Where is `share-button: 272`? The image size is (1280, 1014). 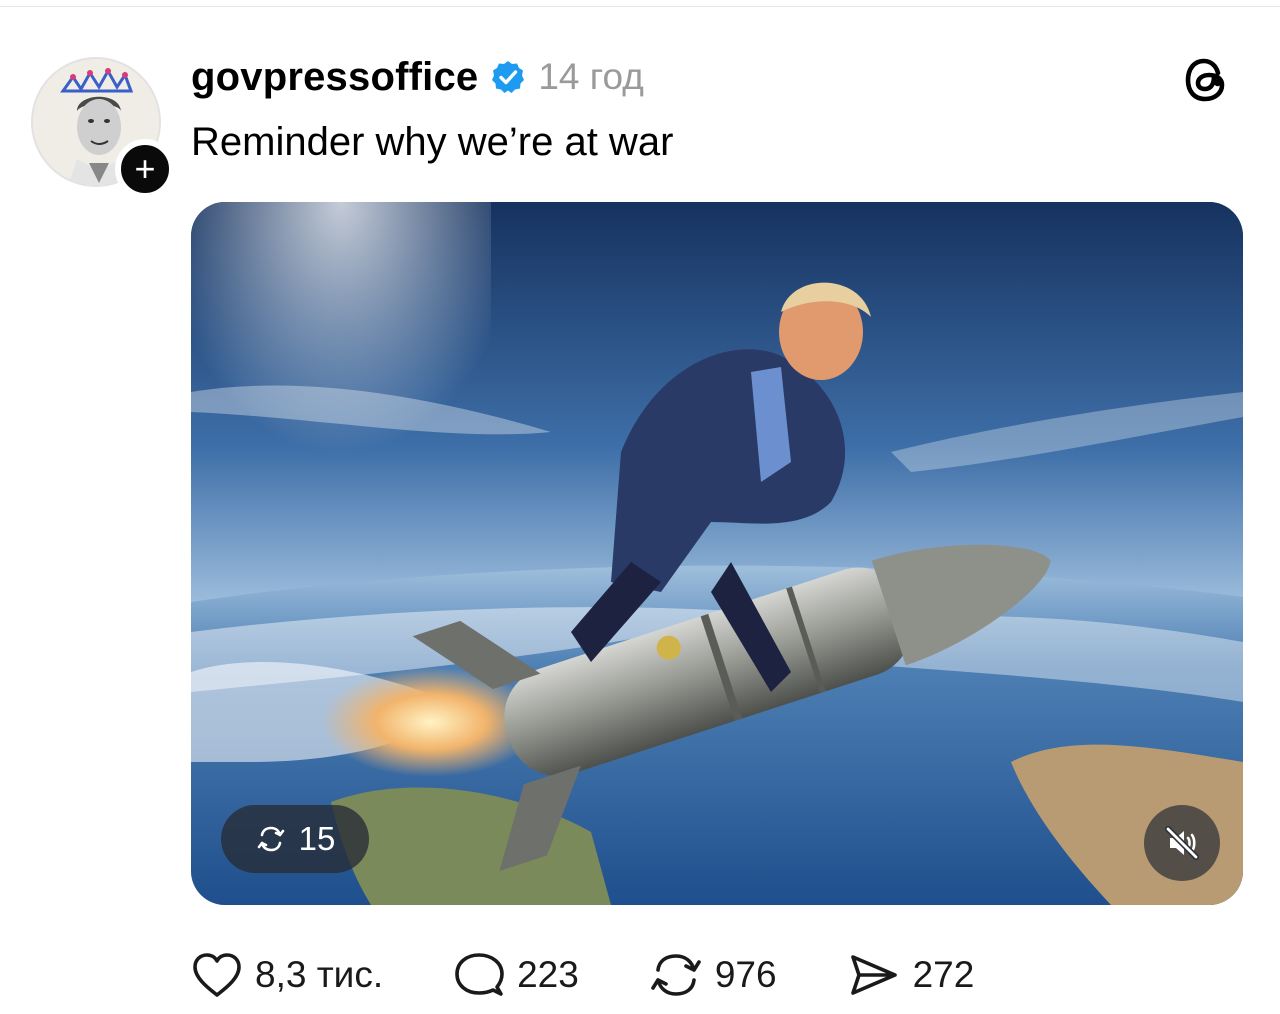 share-button: 272 is located at coordinates (911, 975).